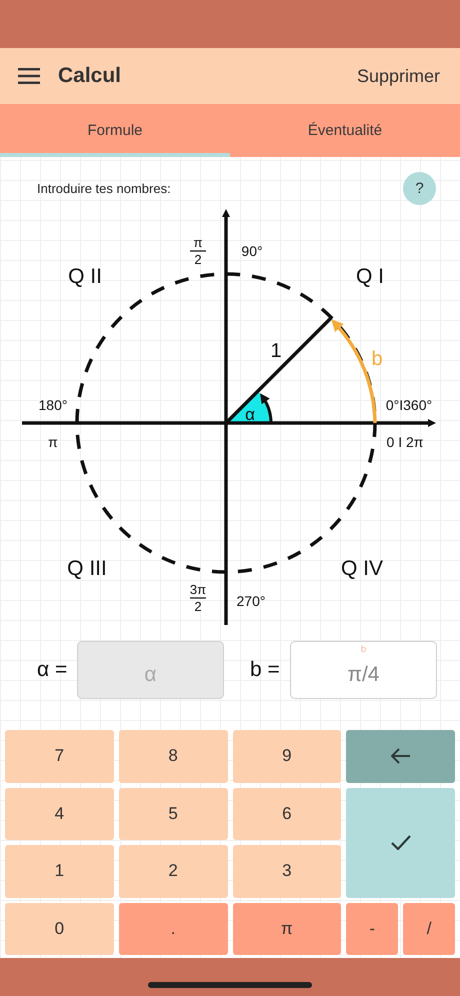  Describe the element at coordinates (252, 251) in the screenshot. I see `degree-label: 90°` at that location.